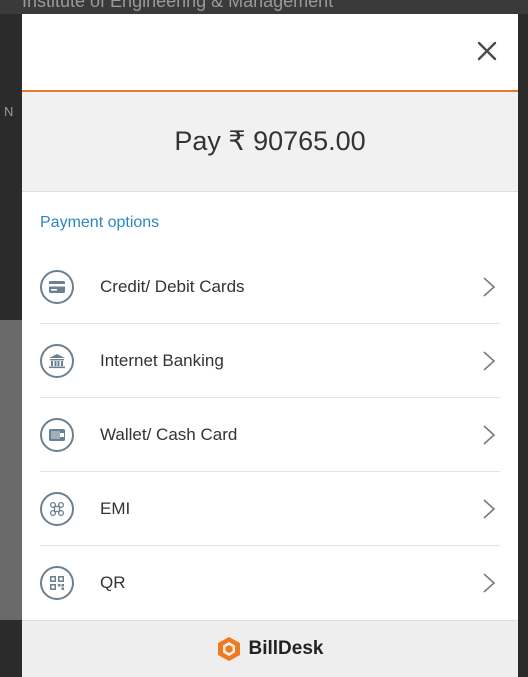  What do you see at coordinates (270, 361) in the screenshot?
I see `option-internet-banking: Internet Banking` at bounding box center [270, 361].